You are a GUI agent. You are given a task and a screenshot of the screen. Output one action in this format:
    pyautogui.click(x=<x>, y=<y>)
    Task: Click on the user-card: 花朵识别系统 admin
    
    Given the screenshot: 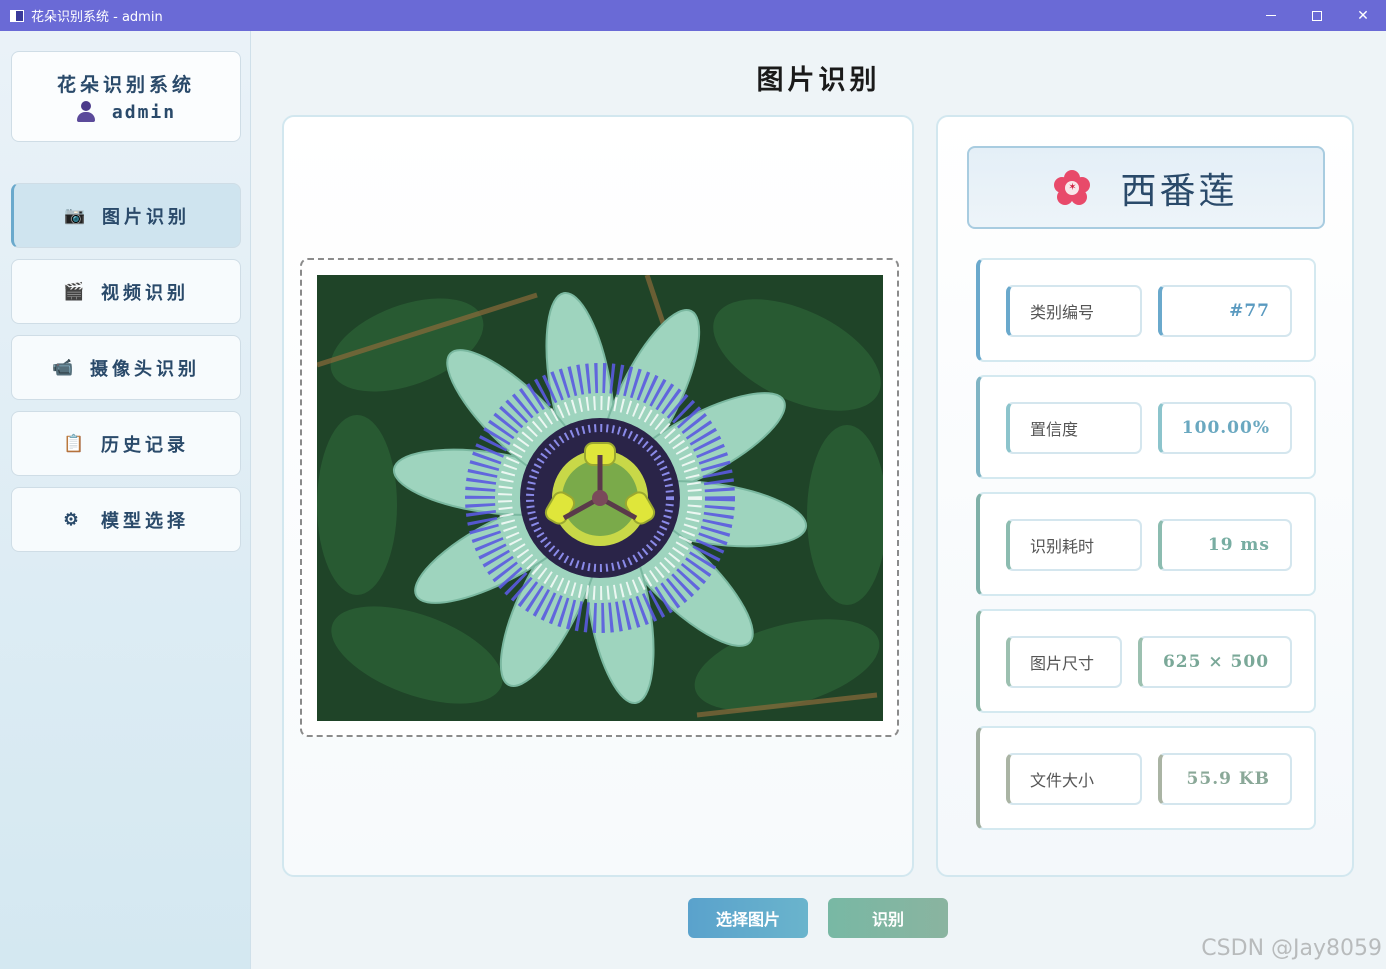 What is the action you would take?
    pyautogui.click(x=126, y=96)
    